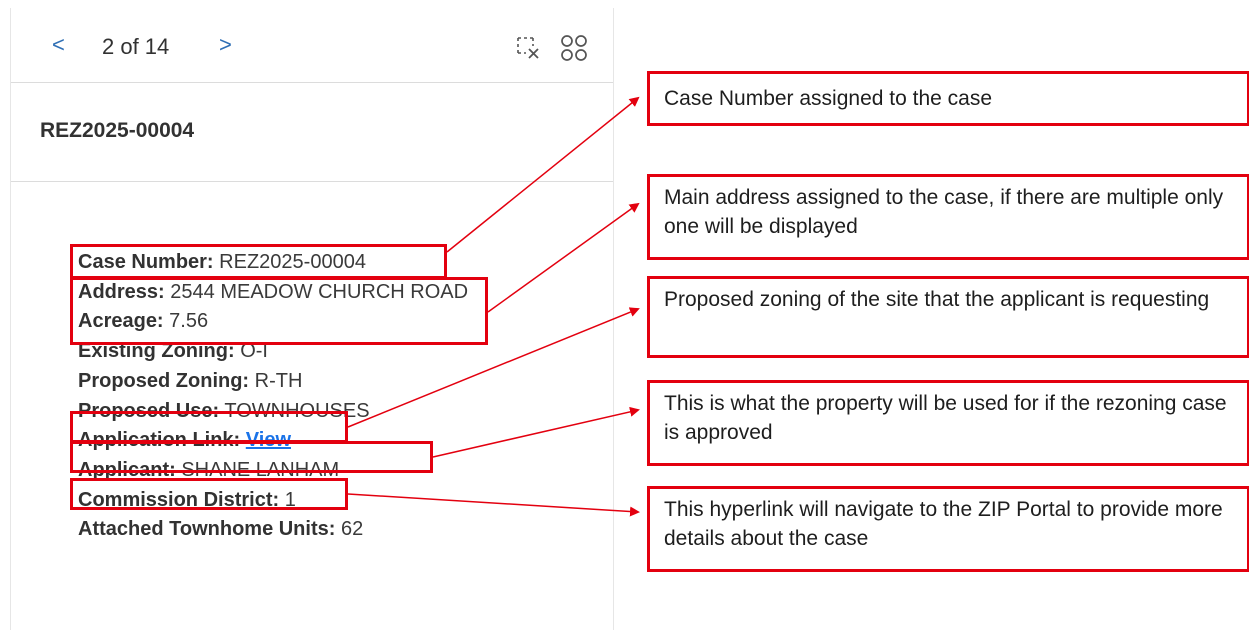 This screenshot has height=630, width=1249. What do you see at coordinates (573, 47) in the screenshot?
I see `grid-icon` at bounding box center [573, 47].